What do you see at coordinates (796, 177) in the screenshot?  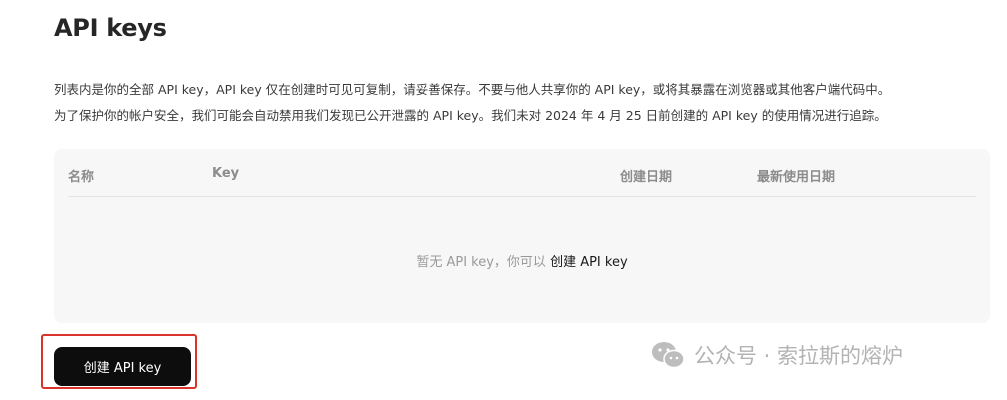 I see `column-header-last-used-date: 最新使用日期` at bounding box center [796, 177].